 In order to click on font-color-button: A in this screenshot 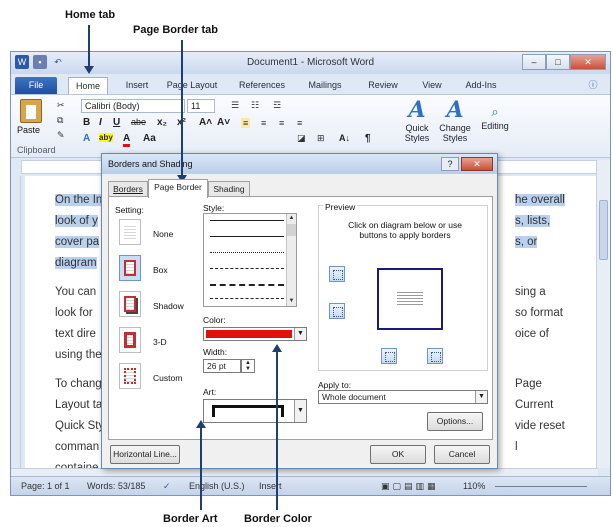, I will do `click(127, 140)`.